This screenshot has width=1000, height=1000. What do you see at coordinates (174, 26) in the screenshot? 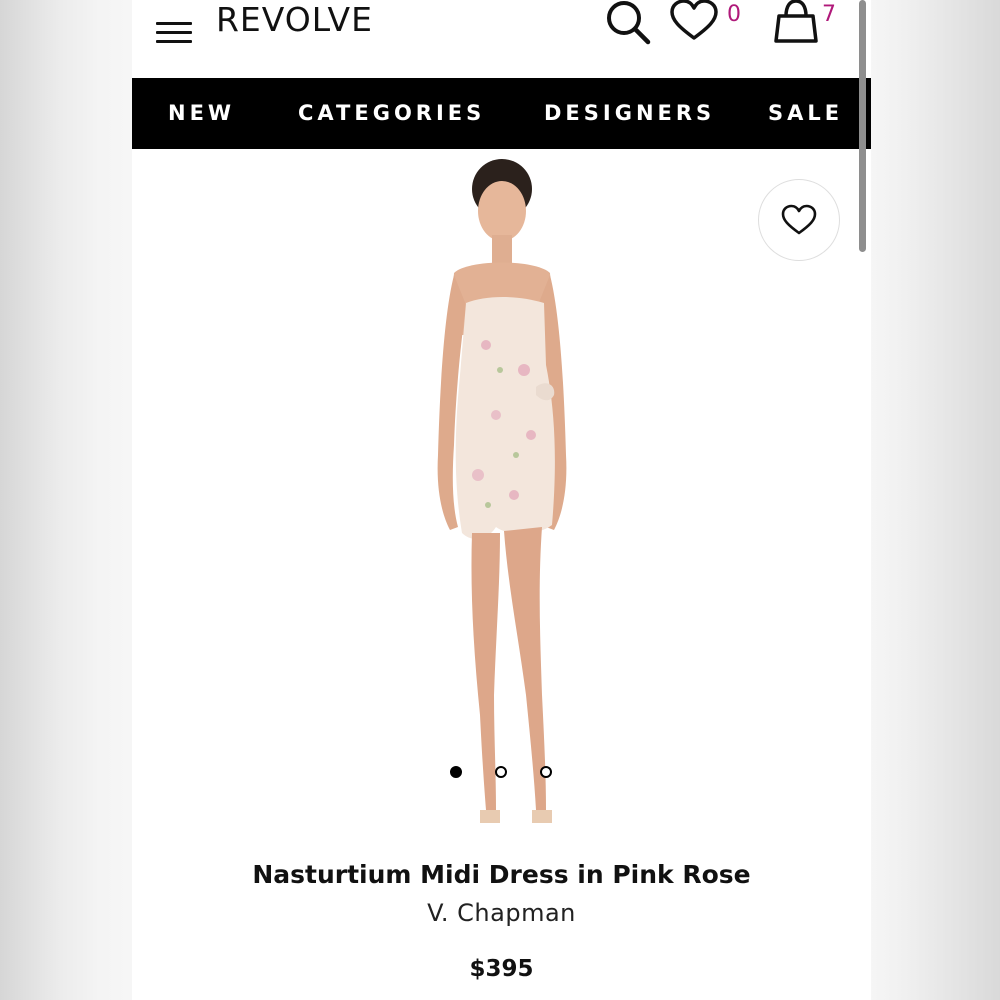
I see `hamburger-menu-icon` at bounding box center [174, 26].